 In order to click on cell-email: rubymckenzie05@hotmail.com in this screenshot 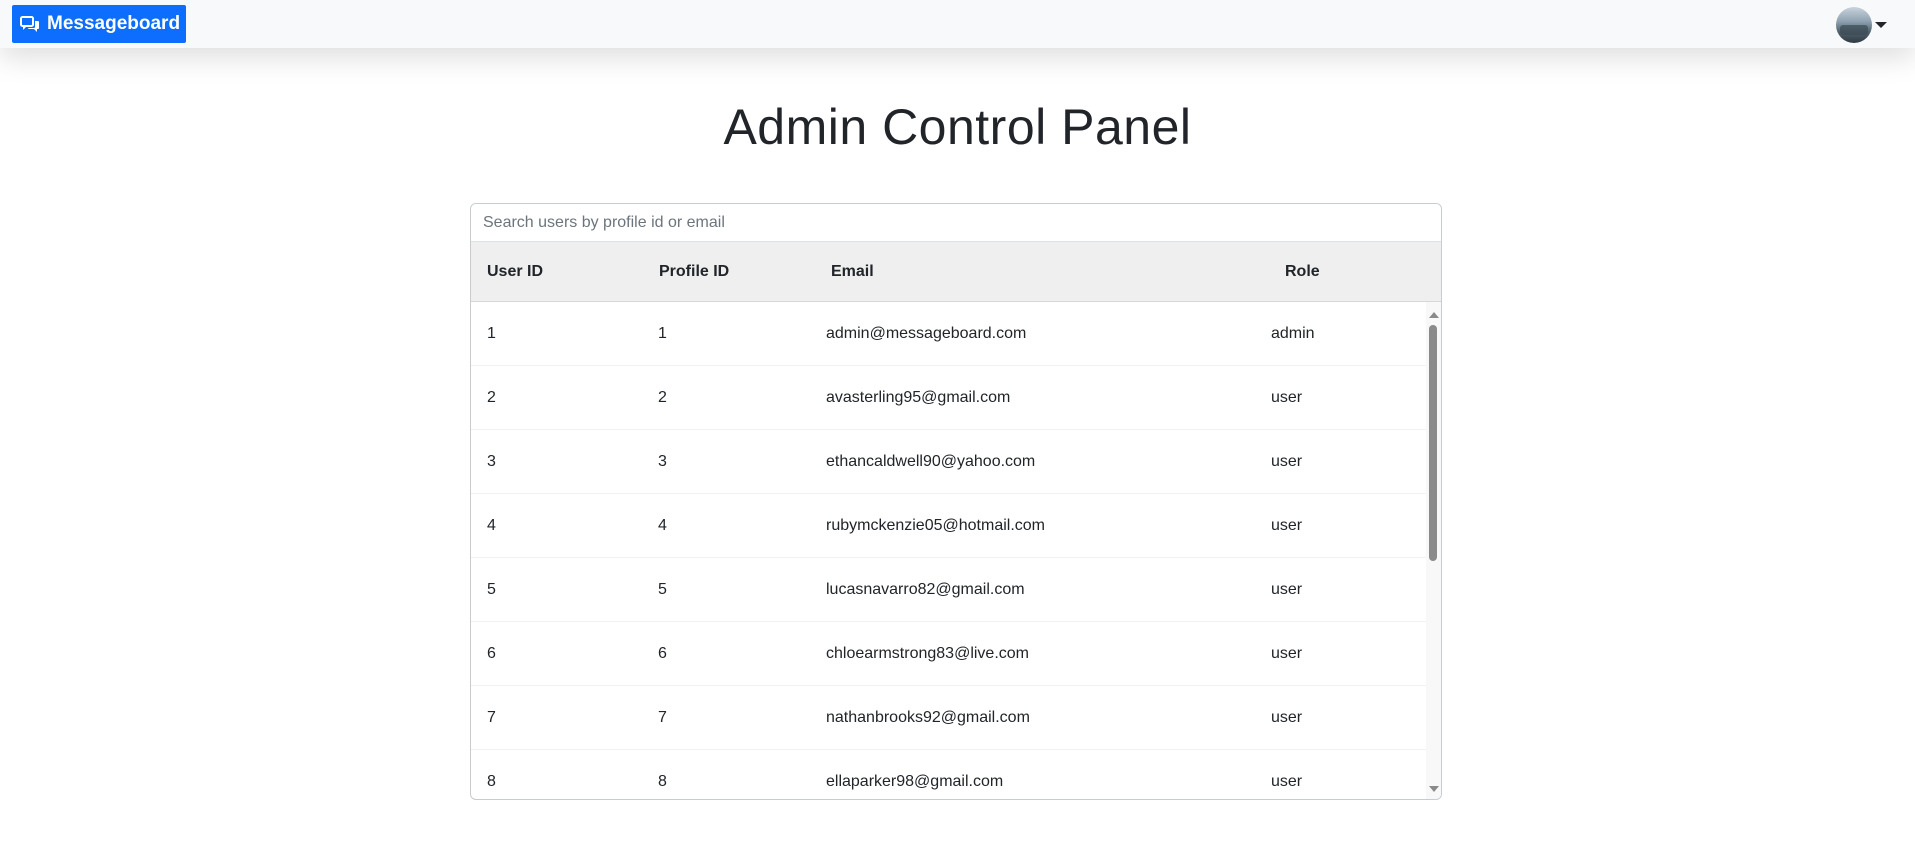, I will do `click(935, 525)`.